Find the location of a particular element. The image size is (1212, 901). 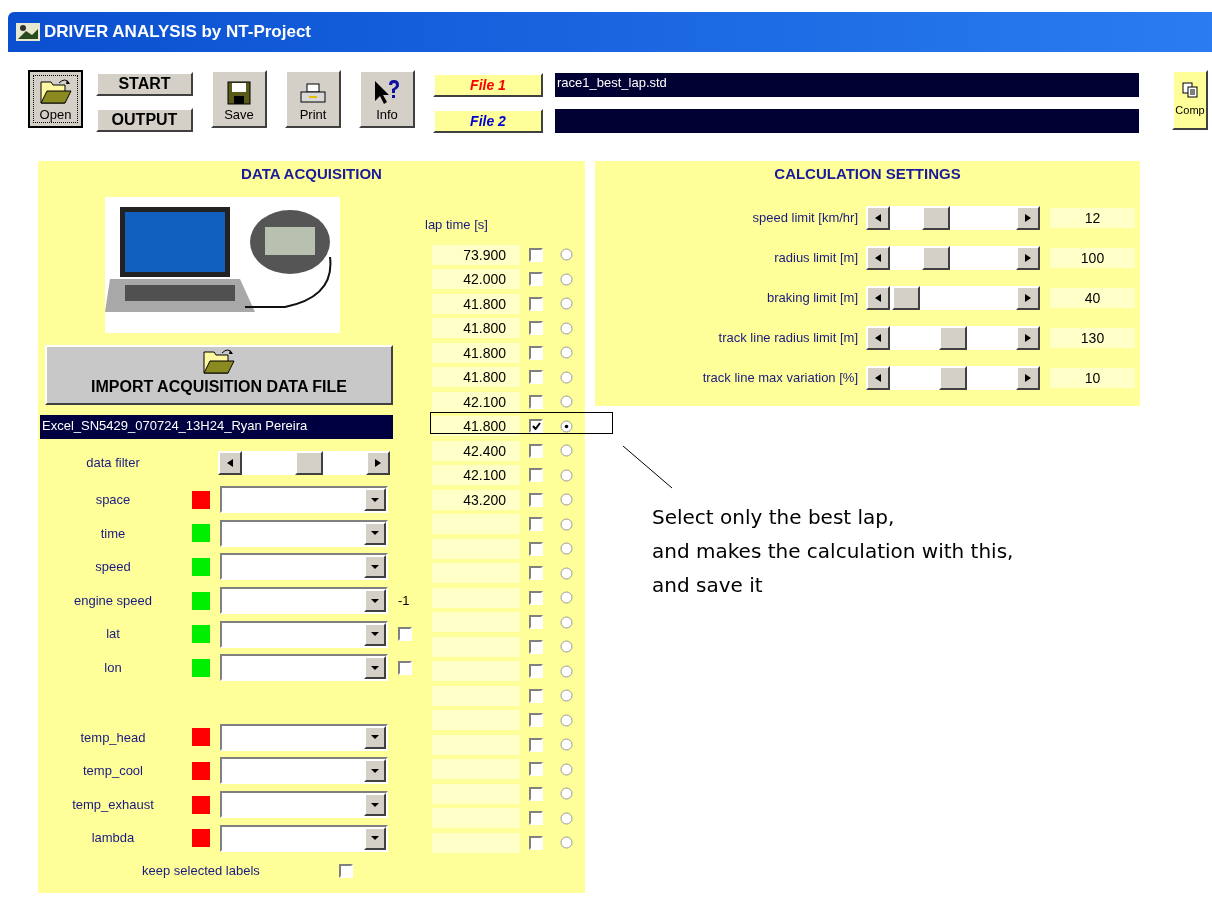

pointer-question-icon is located at coordinates (387, 91).